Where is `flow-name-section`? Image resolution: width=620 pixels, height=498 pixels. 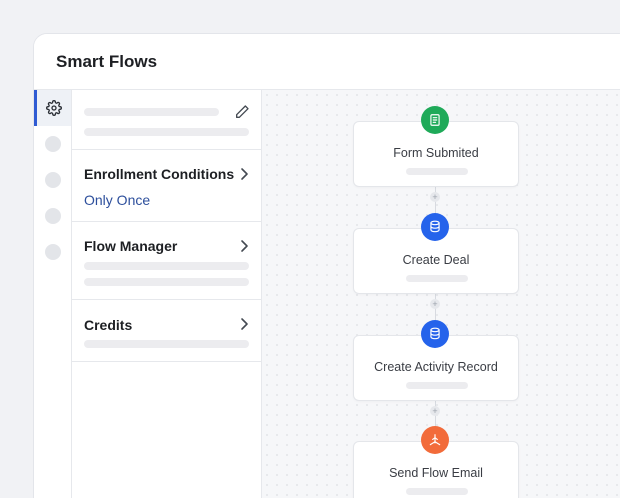
flow-name-section is located at coordinates (166, 120).